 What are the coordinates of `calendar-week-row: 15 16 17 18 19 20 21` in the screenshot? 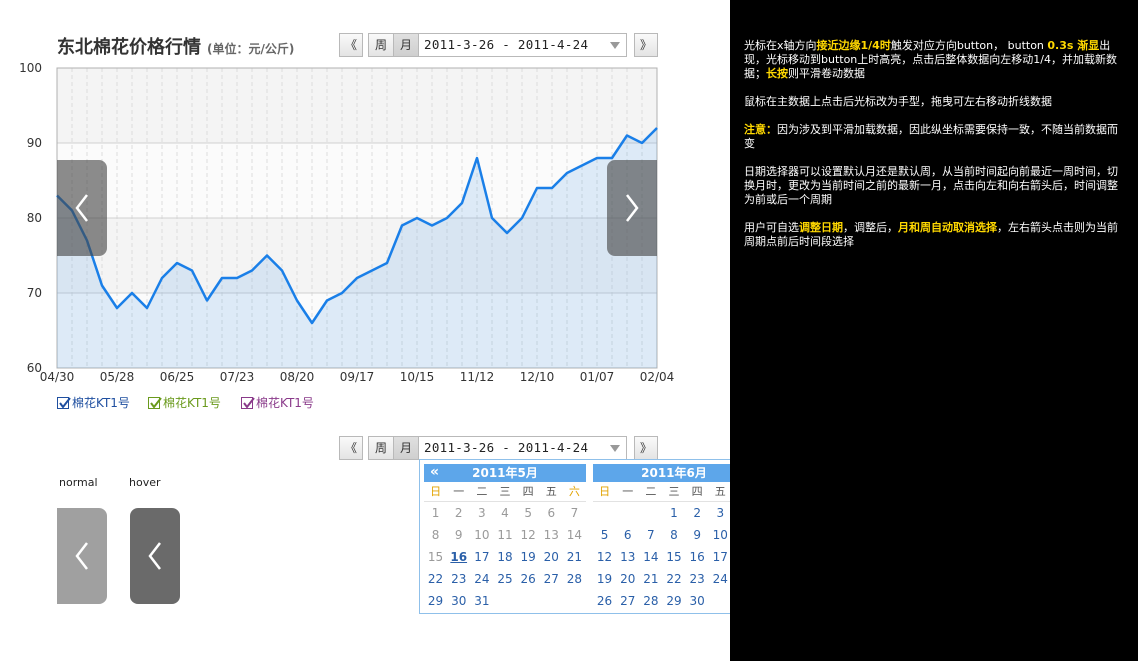 It's located at (505, 557).